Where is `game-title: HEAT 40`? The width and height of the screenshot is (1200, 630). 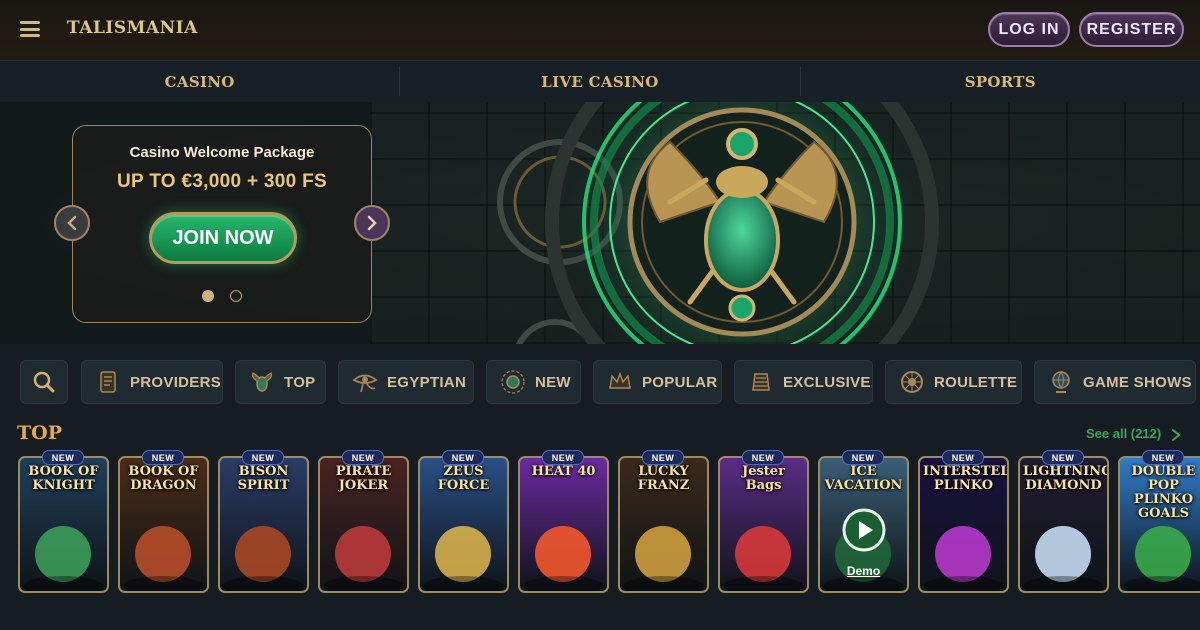
game-title: HEAT 40 is located at coordinates (563, 471).